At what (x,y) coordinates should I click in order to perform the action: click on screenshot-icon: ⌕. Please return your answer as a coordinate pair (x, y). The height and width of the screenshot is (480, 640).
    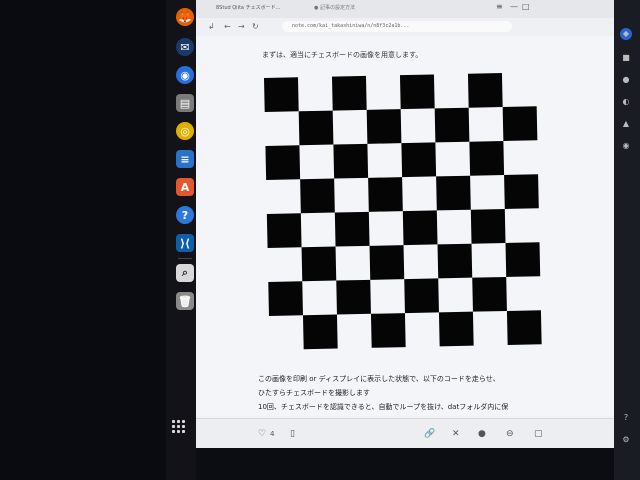
    Looking at the image, I should click on (185, 273).